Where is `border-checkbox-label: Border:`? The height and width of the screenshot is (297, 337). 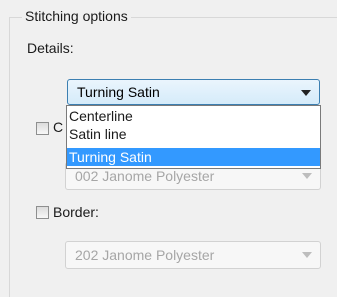
border-checkbox-label: Border: is located at coordinates (76, 212).